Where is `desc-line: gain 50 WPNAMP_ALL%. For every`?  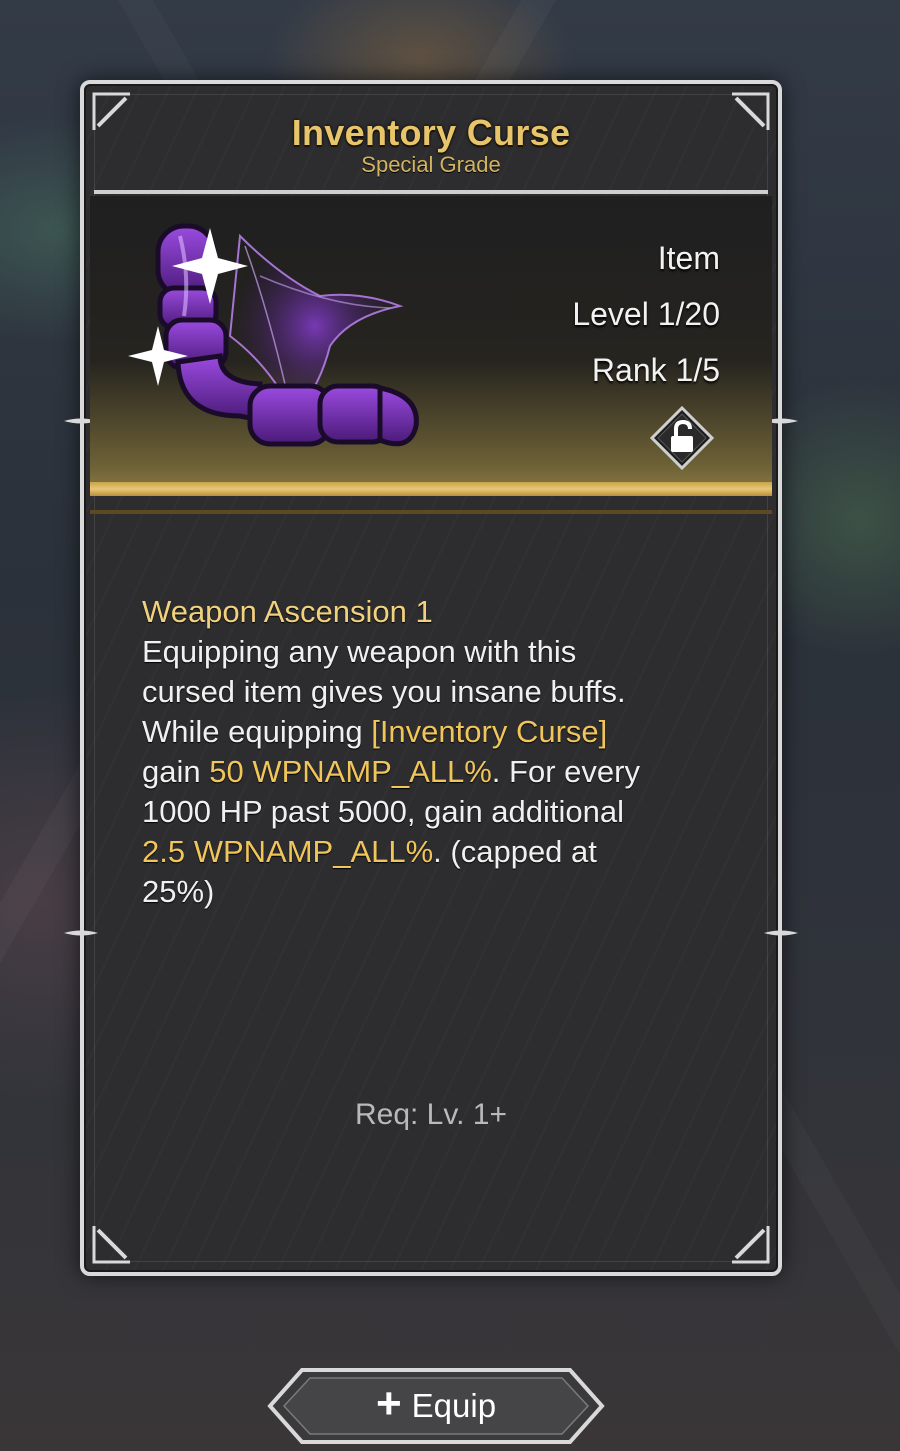 desc-line: gain 50 WPNAMP_ALL%. For every is located at coordinates (435, 772).